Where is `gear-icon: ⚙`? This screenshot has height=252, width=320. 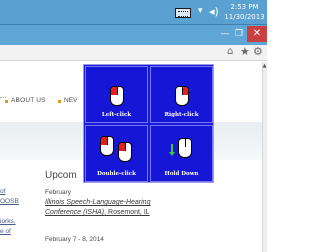 gear-icon: ⚙ is located at coordinates (258, 51).